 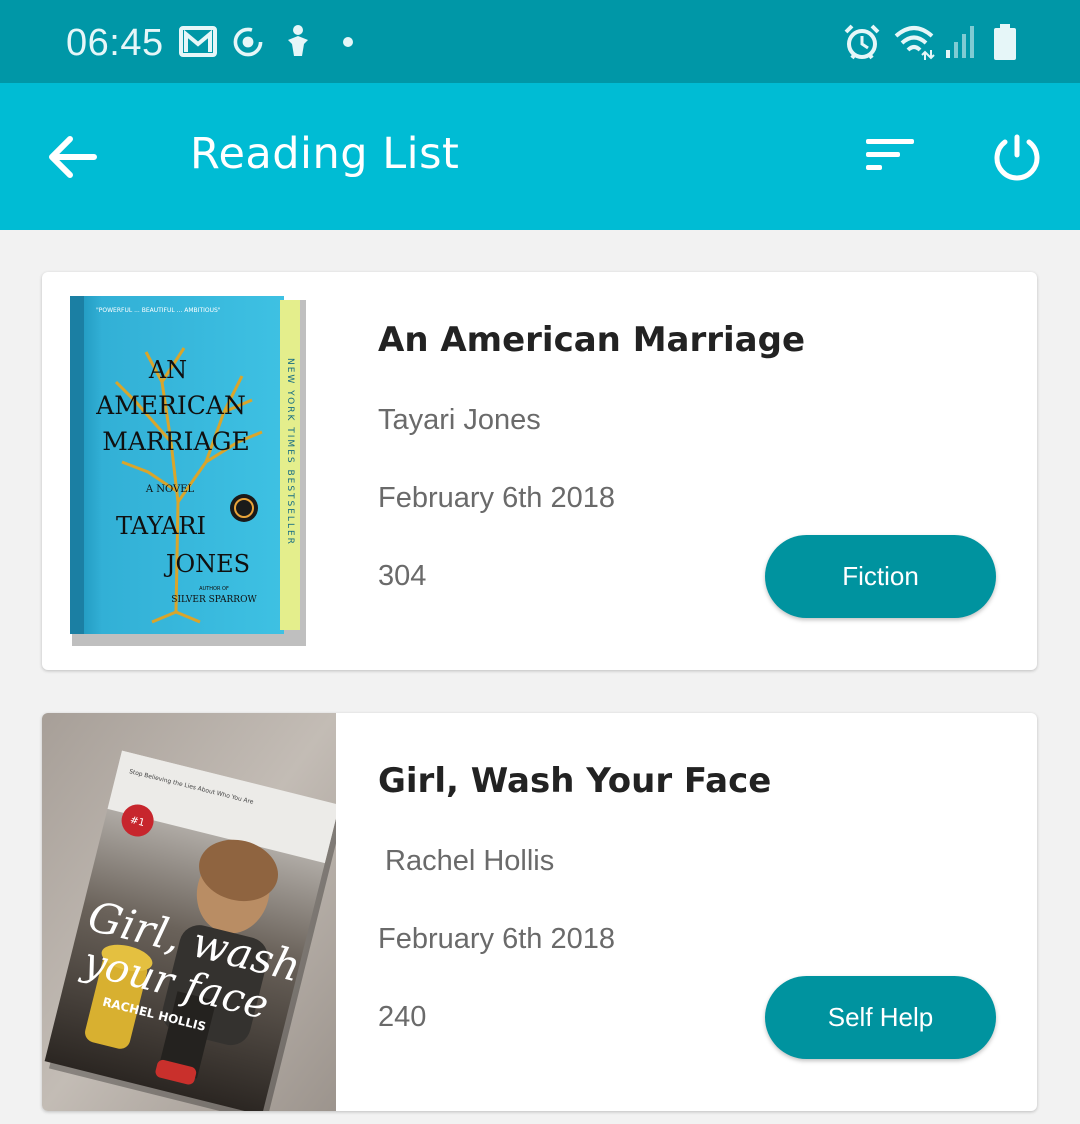 I want to click on cover-byline-small: AUTHOR OF, so click(x=214, y=589).